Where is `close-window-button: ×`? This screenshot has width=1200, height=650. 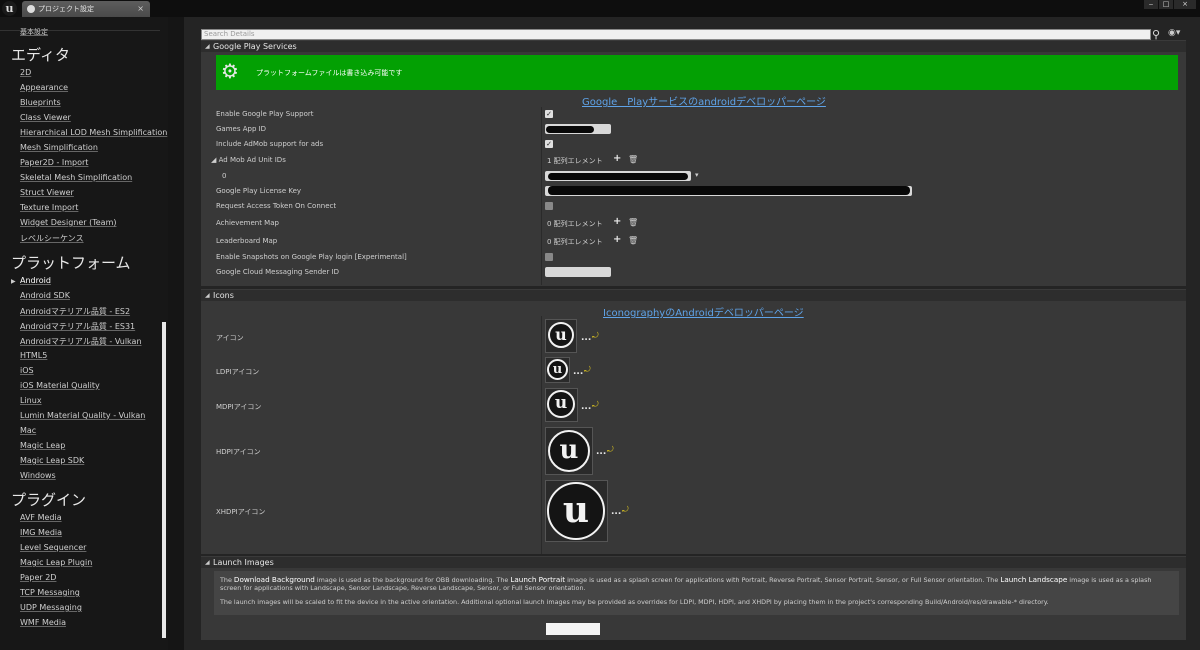
close-window-button: × is located at coordinates (1185, 4).